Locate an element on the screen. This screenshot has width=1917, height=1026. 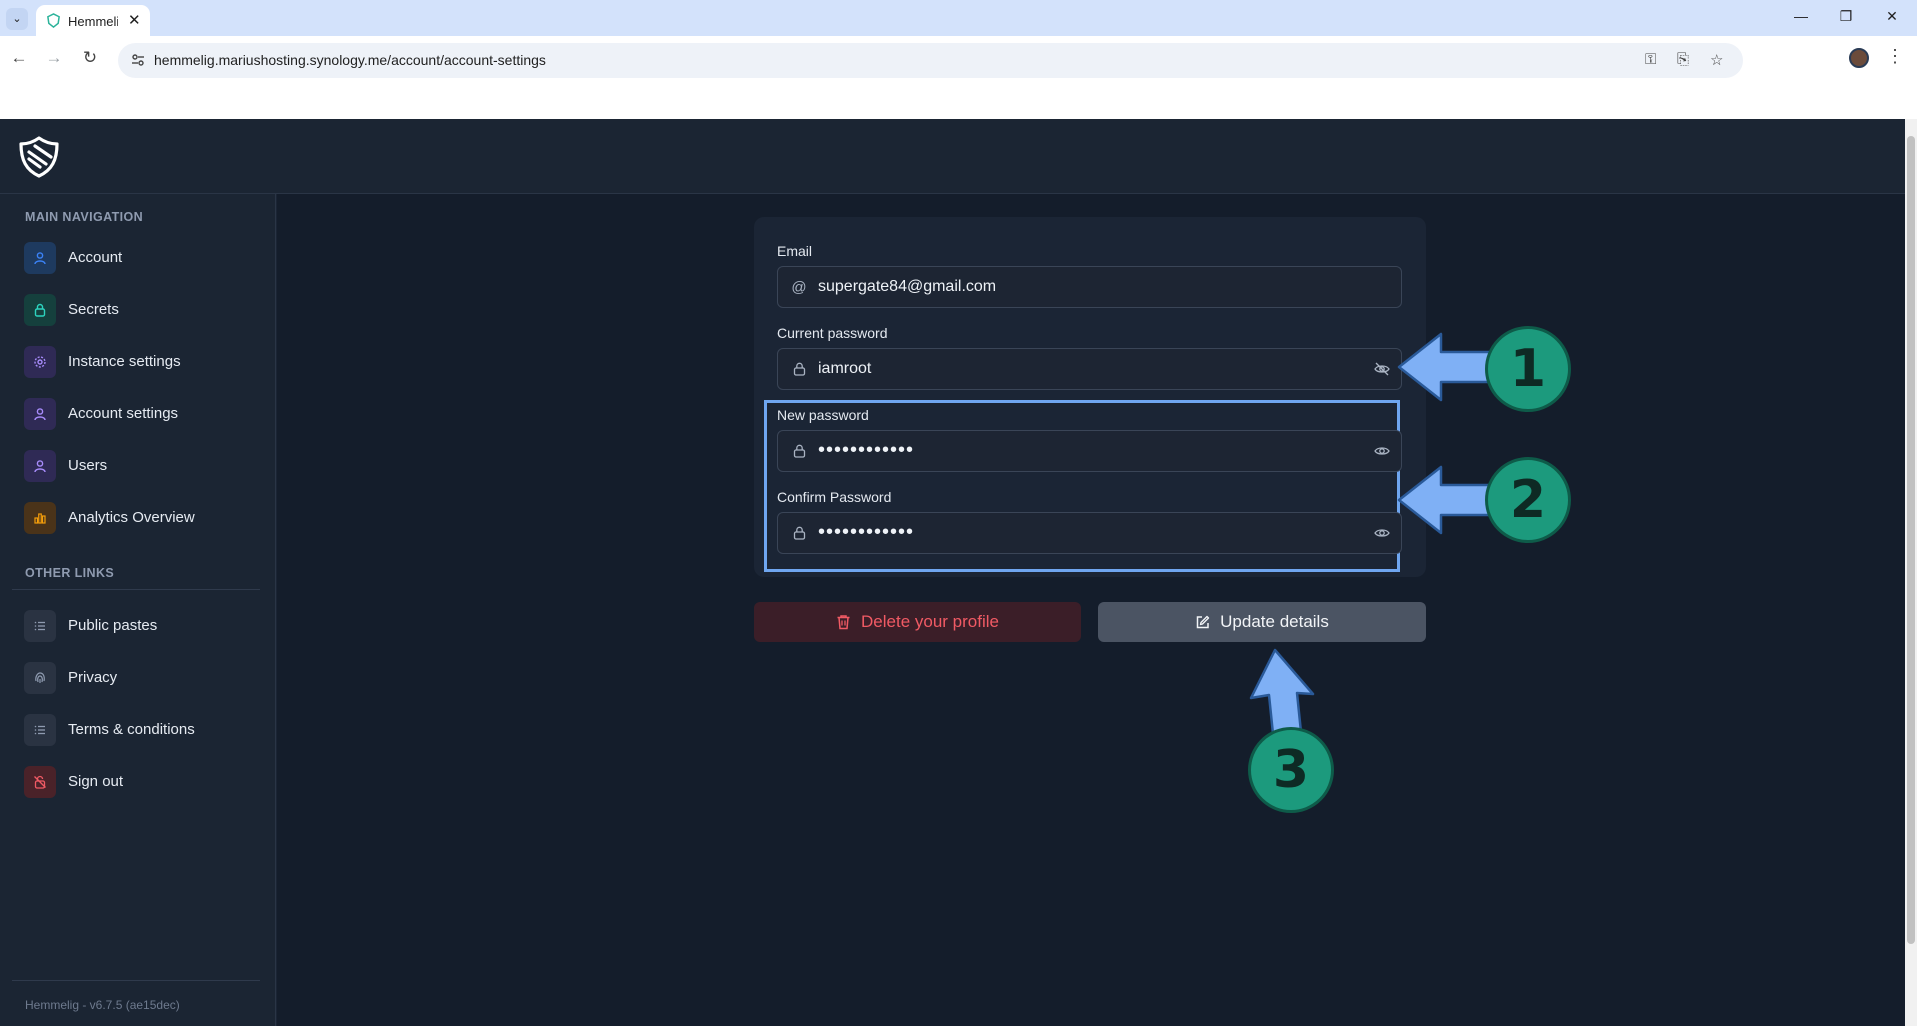
sidebar-item-label: Users is located at coordinates (88, 465).